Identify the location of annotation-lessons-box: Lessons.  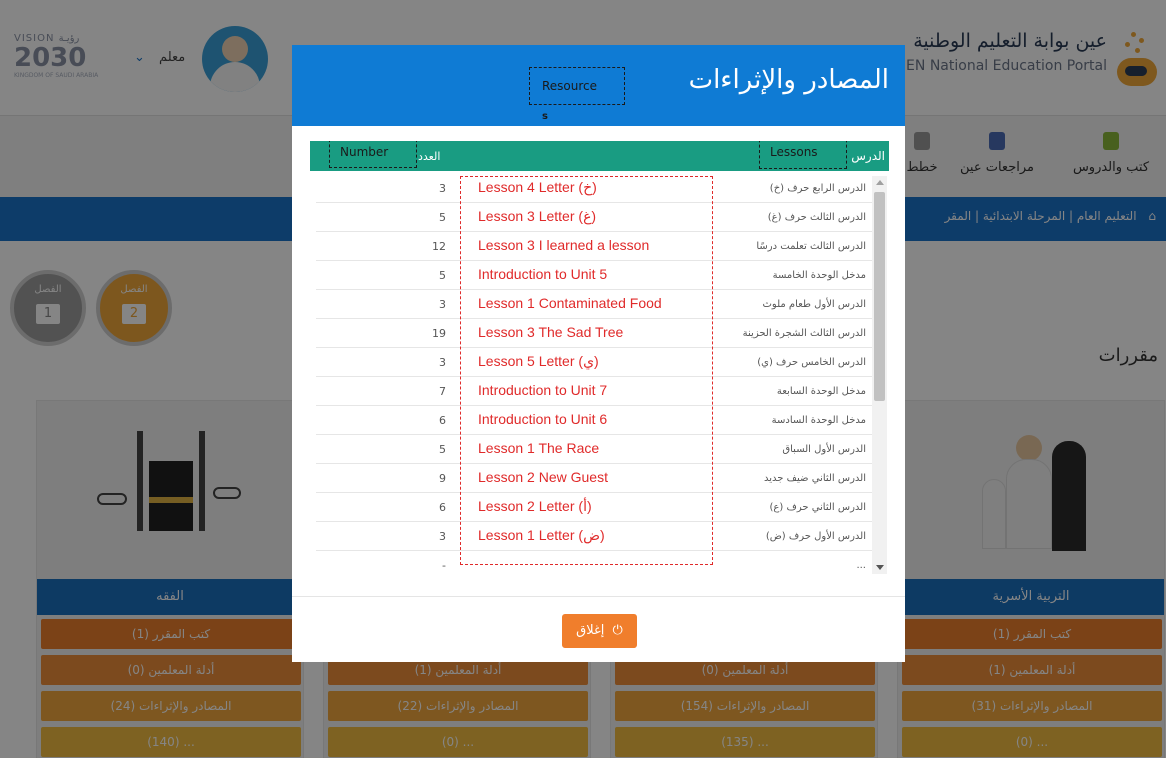
(803, 155).